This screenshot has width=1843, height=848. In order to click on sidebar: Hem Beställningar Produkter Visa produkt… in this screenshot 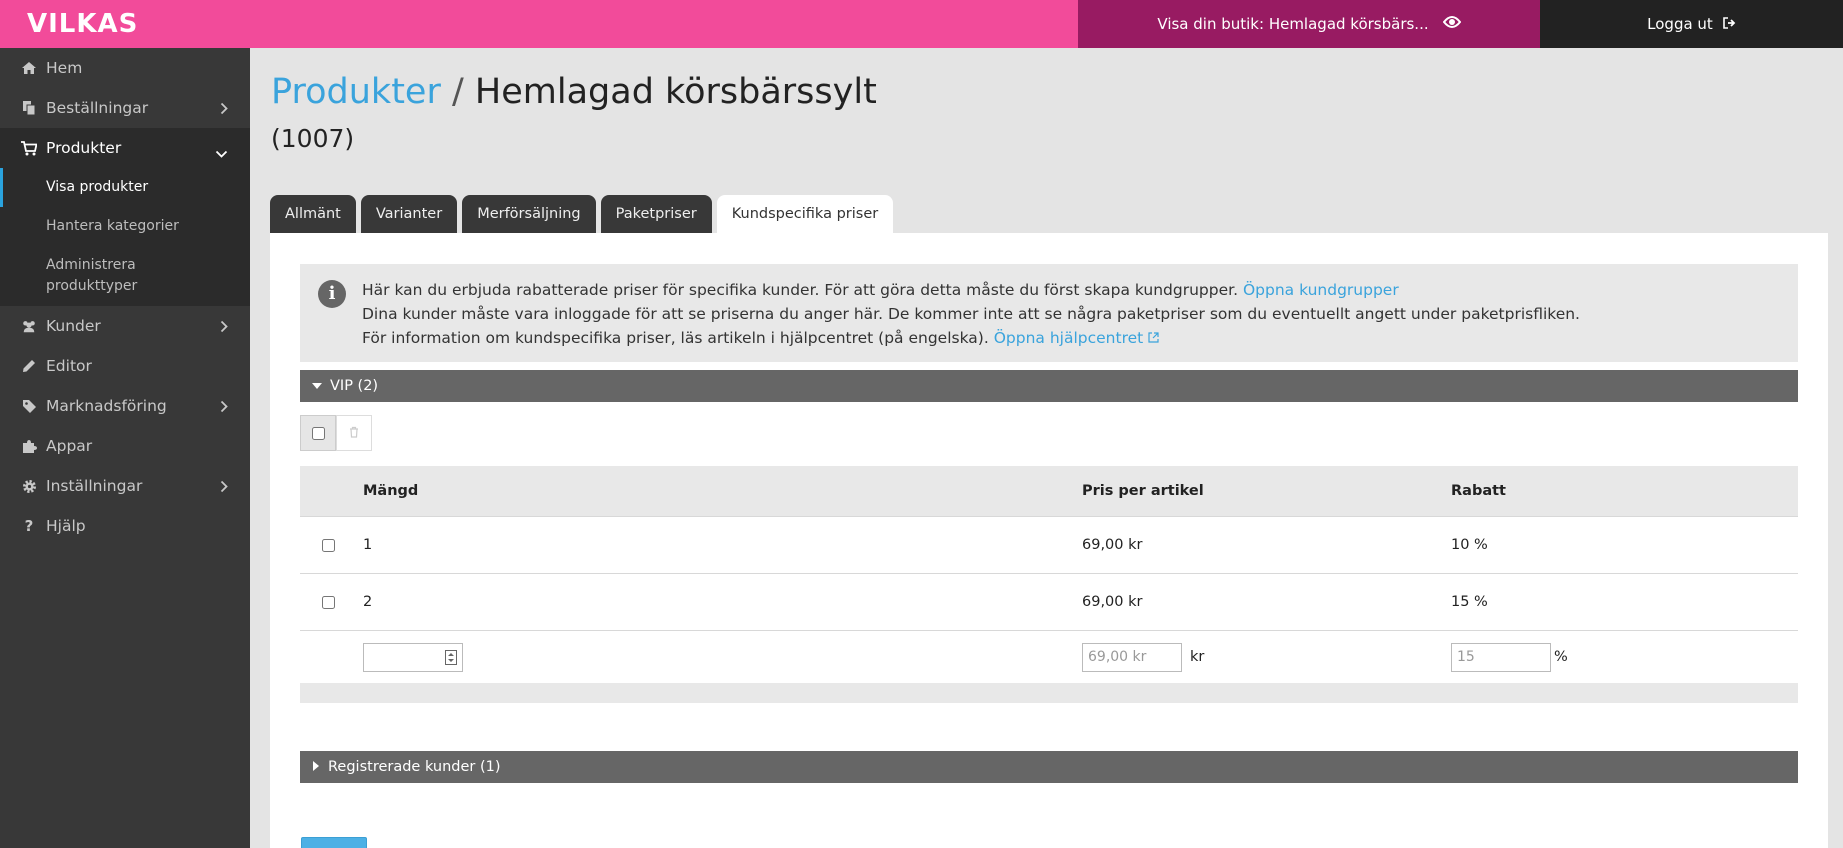, I will do `click(125, 448)`.